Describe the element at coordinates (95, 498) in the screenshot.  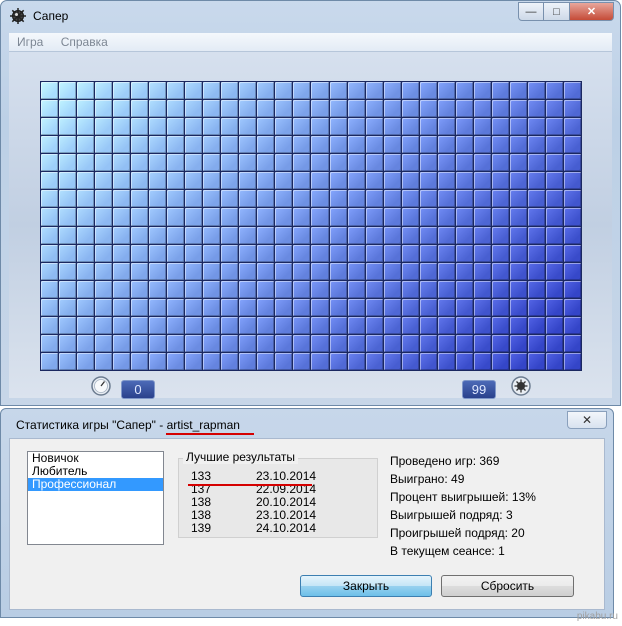
I see `difficulty-list: Новичок Любитель Профессионал` at that location.